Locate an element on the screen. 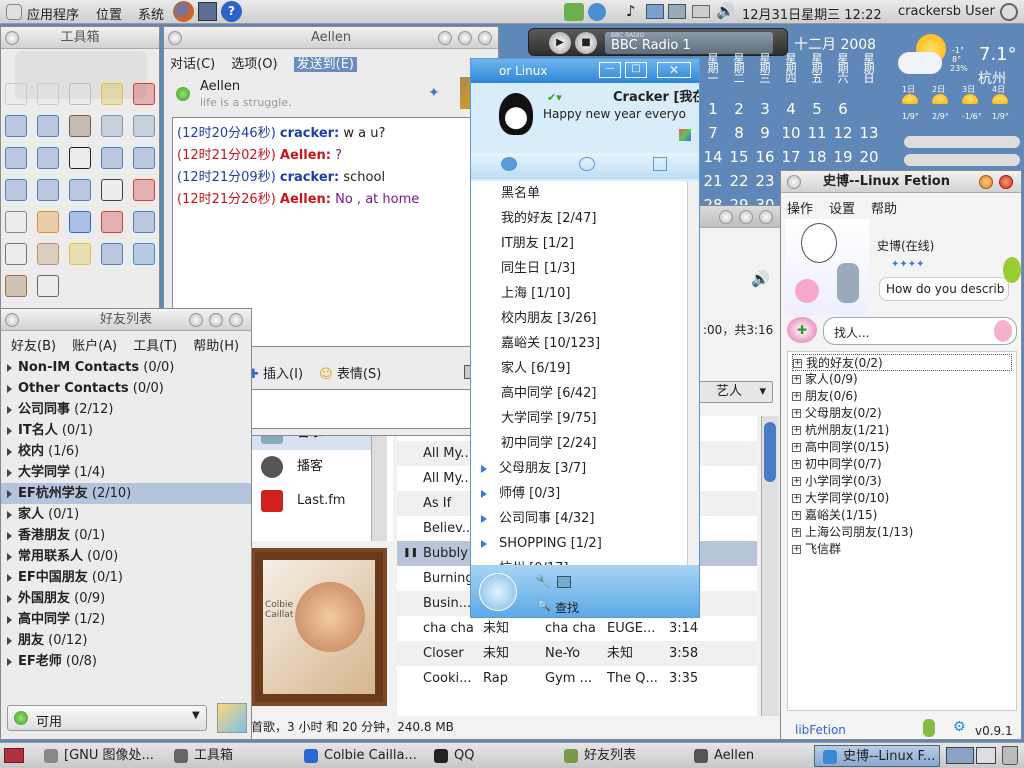 The height and width of the screenshot is (768, 1024). toolbox-titlebar: 工具箱 is located at coordinates (80, 38).